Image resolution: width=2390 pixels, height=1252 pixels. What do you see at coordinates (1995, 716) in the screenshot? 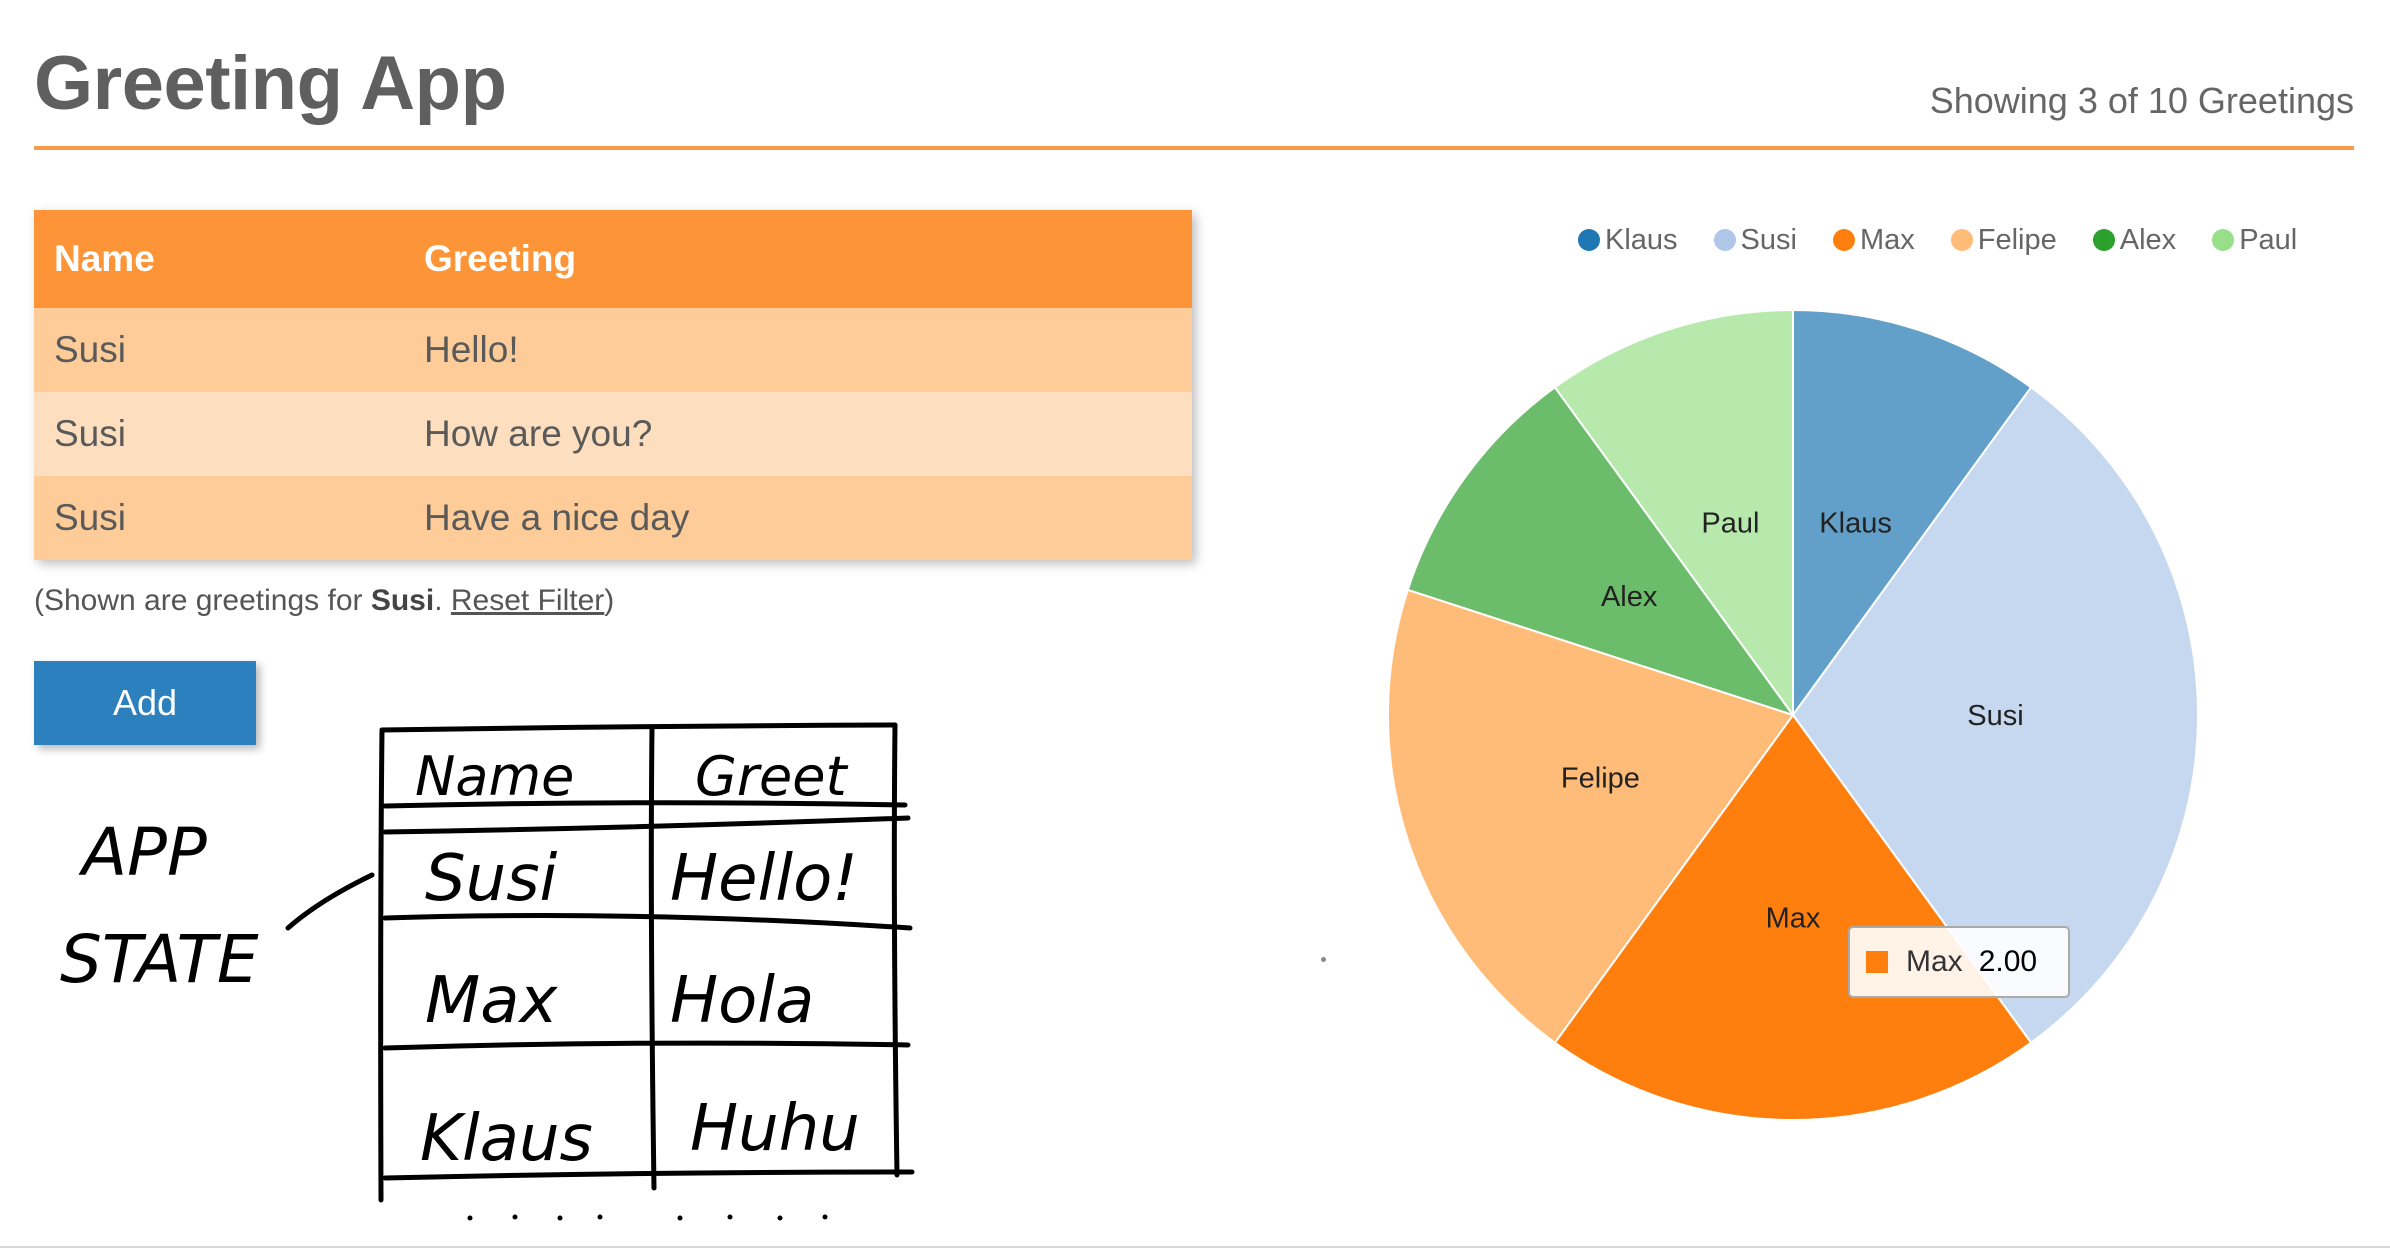
I see `pie-label-susi: Susi` at bounding box center [1995, 716].